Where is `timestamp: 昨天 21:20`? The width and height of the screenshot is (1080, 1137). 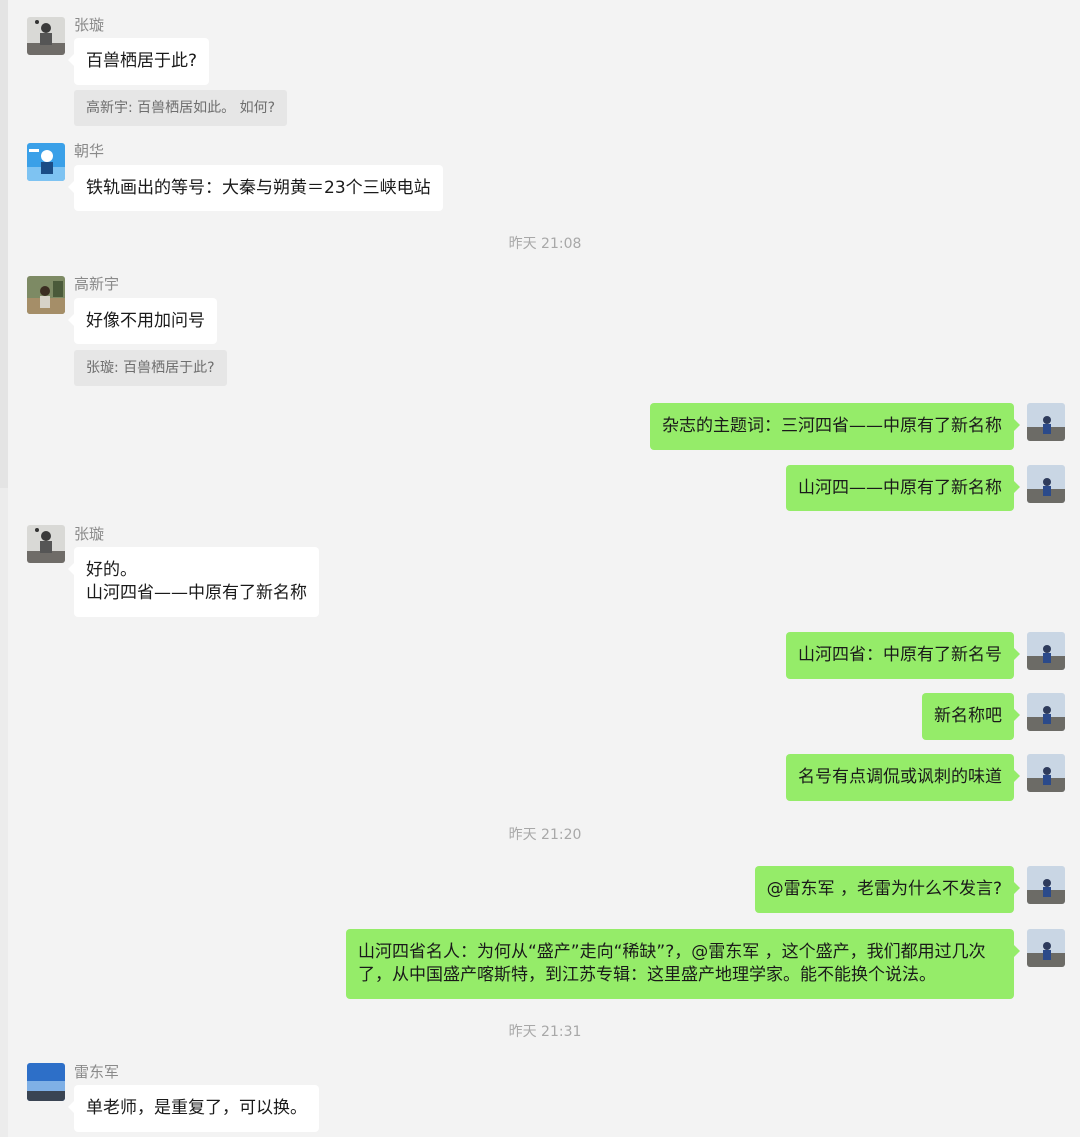
timestamp: 昨天 21:20 is located at coordinates (545, 835).